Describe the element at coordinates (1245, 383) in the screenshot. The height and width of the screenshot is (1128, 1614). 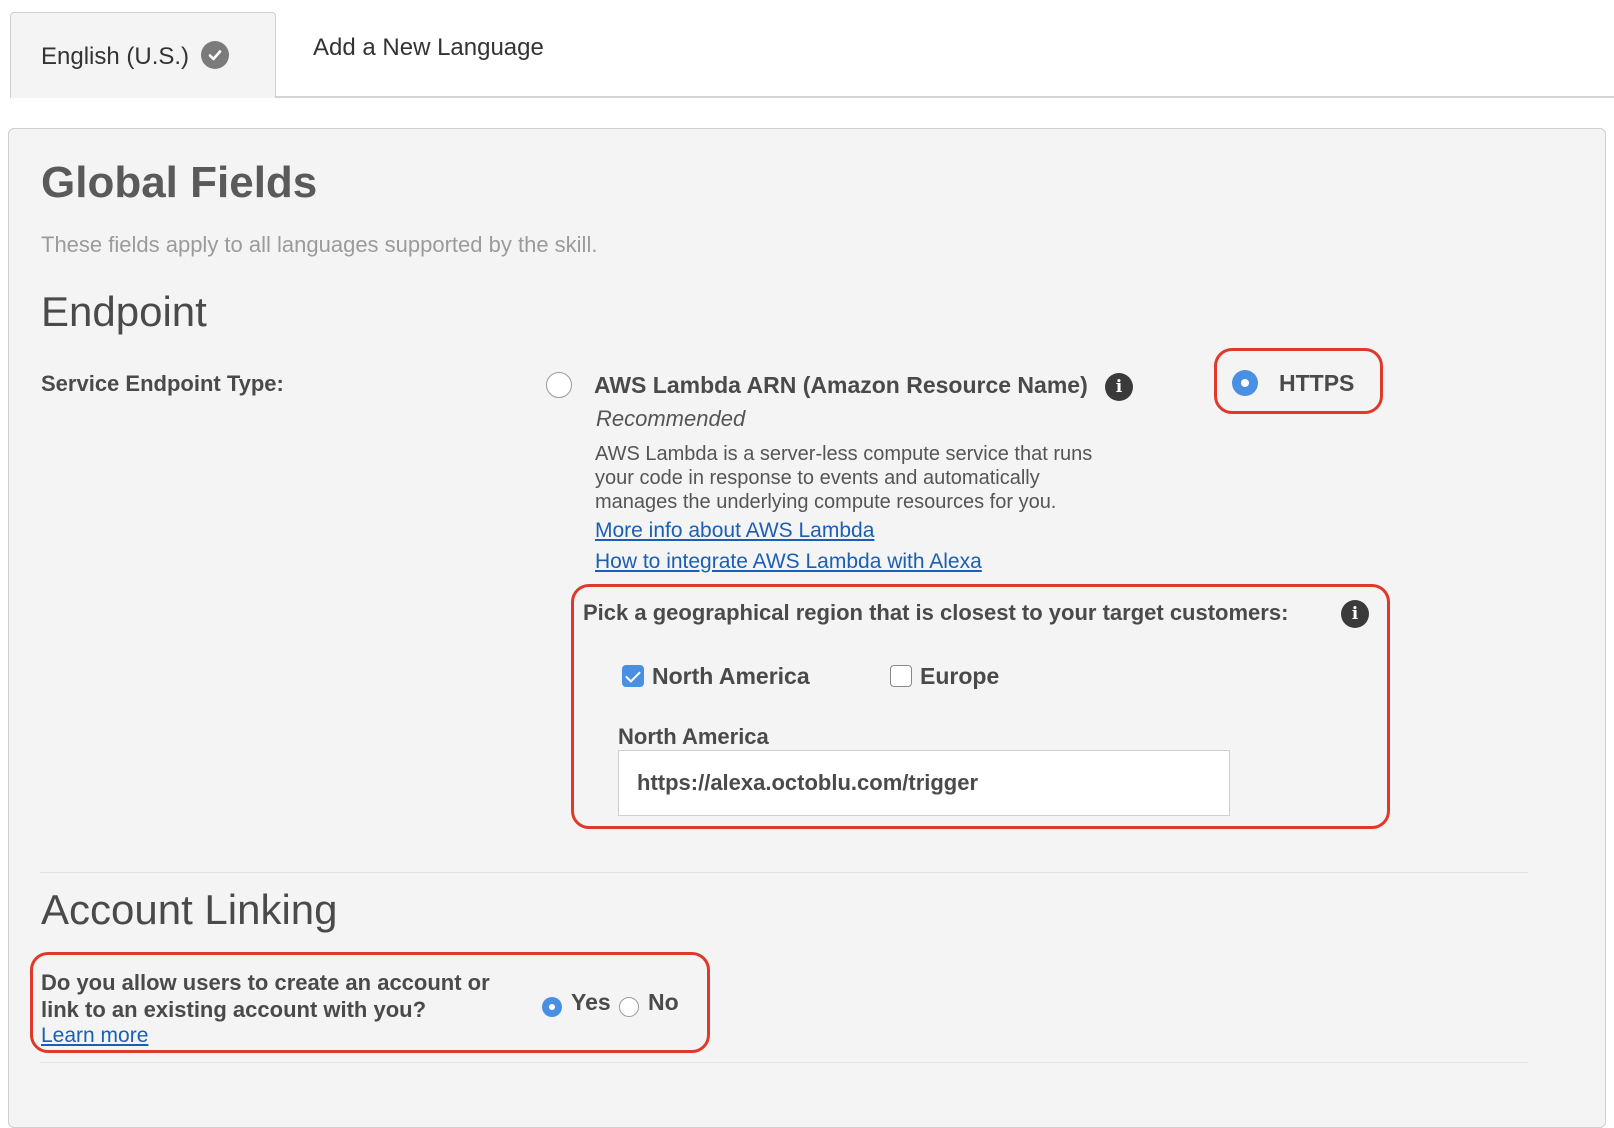
I see `https-radio` at that location.